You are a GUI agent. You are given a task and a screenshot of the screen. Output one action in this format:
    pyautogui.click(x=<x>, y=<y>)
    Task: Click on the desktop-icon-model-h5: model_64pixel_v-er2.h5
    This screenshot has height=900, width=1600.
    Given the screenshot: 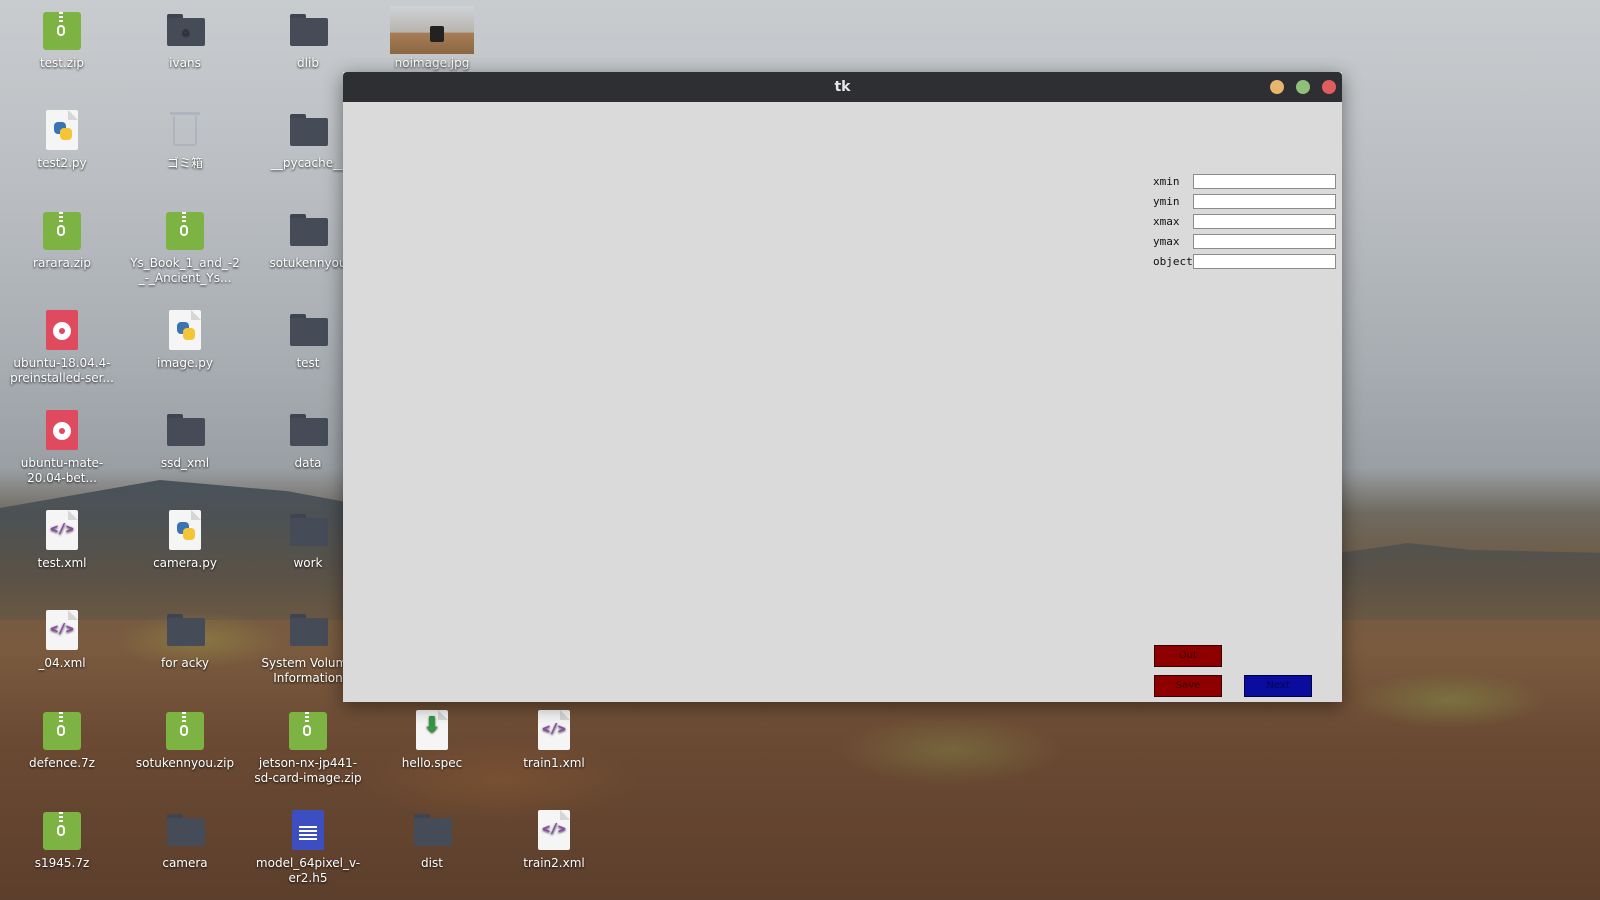 What is the action you would take?
    pyautogui.click(x=308, y=847)
    